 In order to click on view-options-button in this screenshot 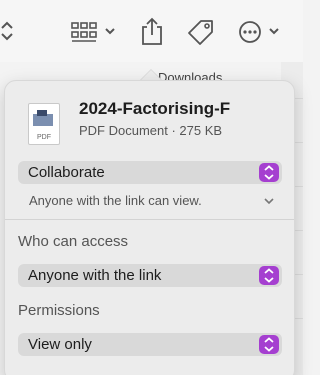, I will do `click(96, 32)`.